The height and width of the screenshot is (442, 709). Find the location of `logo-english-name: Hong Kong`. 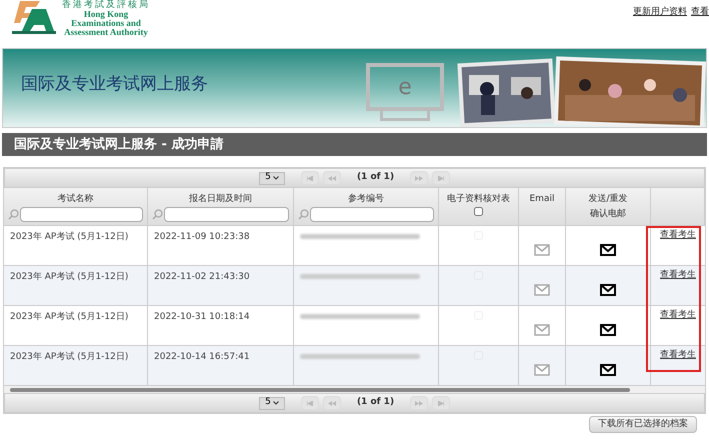

logo-english-name: Hong Kong is located at coordinates (106, 14).